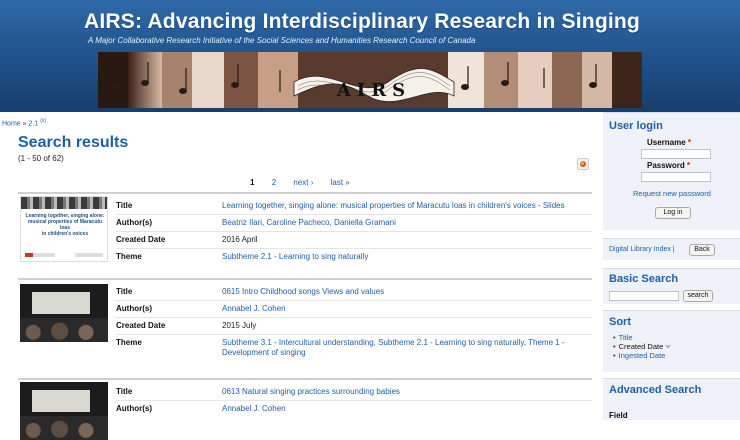  What do you see at coordinates (43, 121) in the screenshot?
I see `breadcrumb-remove-filter: (x)` at bounding box center [43, 121].